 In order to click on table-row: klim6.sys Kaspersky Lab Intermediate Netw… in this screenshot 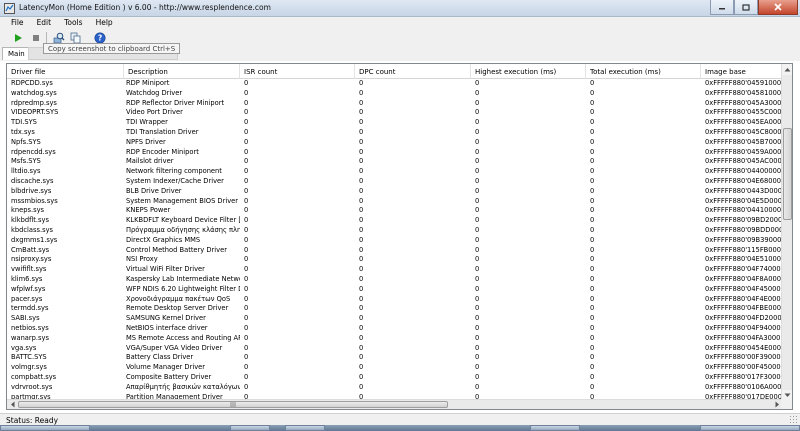, I will do `click(394, 280)`.